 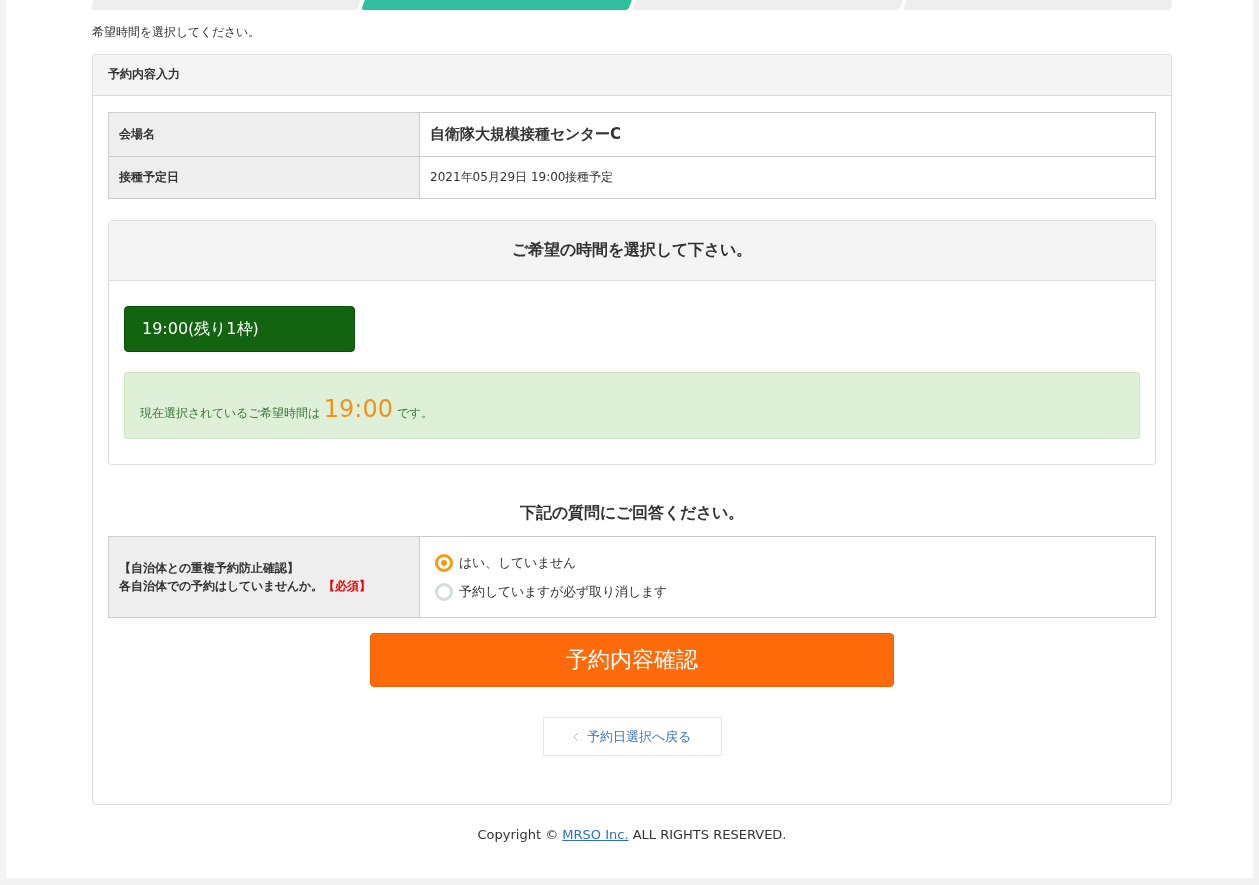 What do you see at coordinates (264, 134) in the screenshot?
I see `table-header-cell: 会場名` at bounding box center [264, 134].